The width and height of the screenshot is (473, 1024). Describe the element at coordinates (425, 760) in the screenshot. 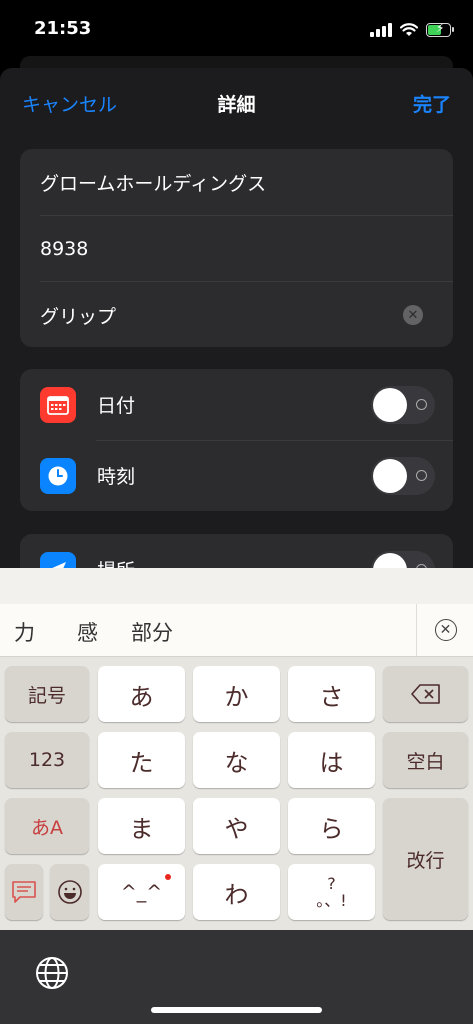

I see `space-key: 空白` at that location.